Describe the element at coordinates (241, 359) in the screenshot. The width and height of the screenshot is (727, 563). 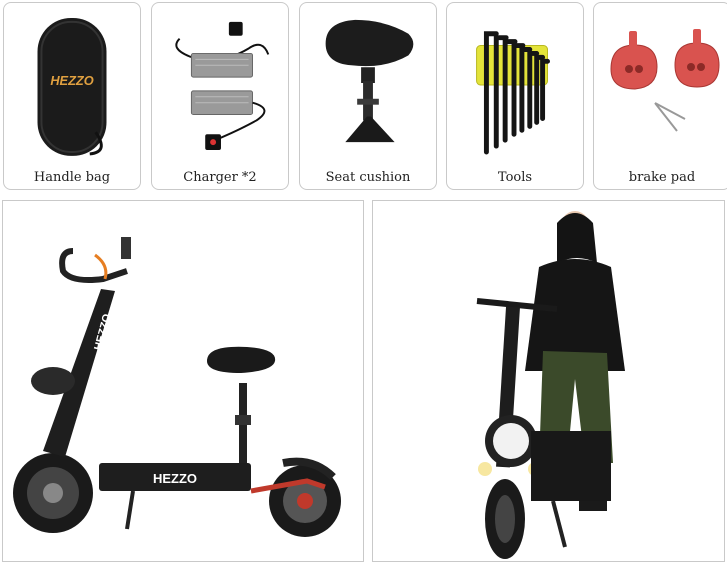
I see `seat` at that location.